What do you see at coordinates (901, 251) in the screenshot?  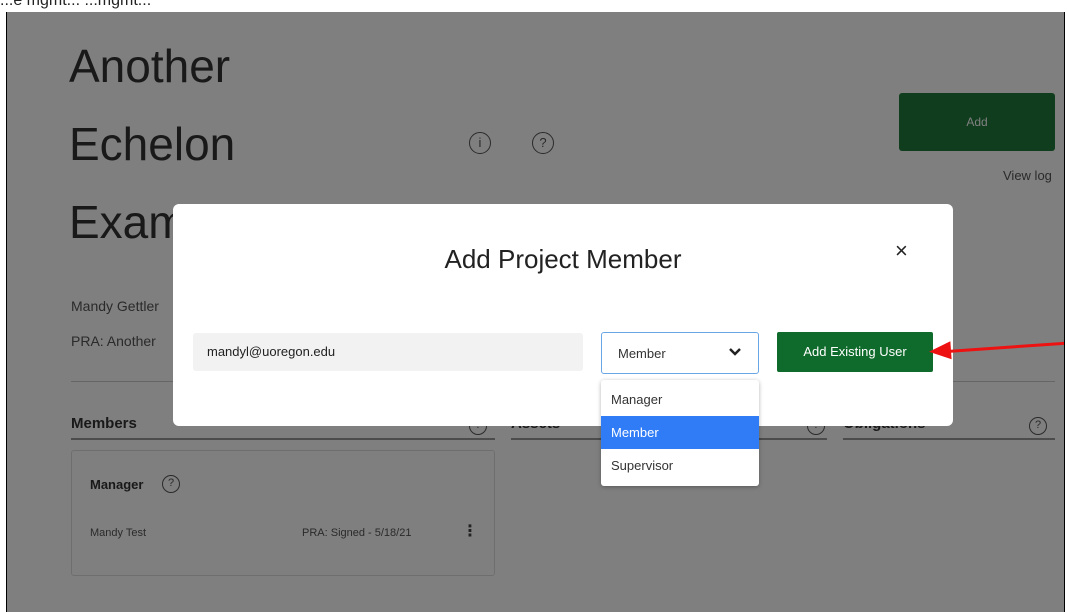 I see `close-icon: ×` at bounding box center [901, 251].